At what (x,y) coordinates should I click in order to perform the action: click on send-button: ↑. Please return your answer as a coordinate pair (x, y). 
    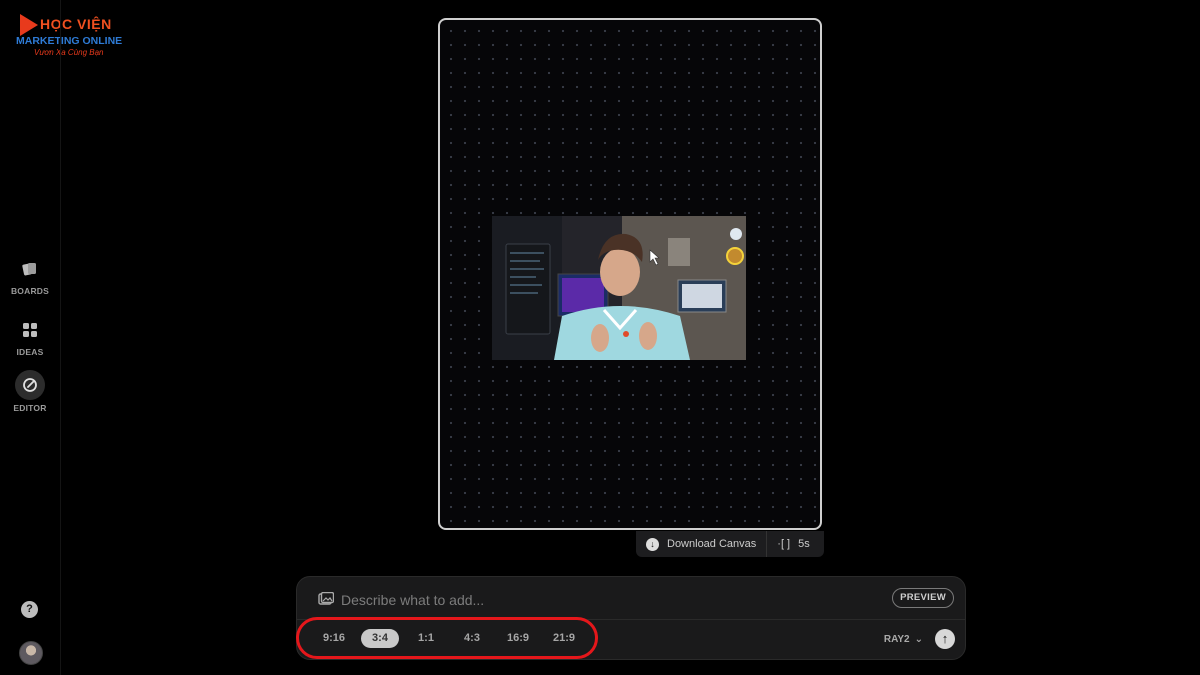
    Looking at the image, I should click on (945, 639).